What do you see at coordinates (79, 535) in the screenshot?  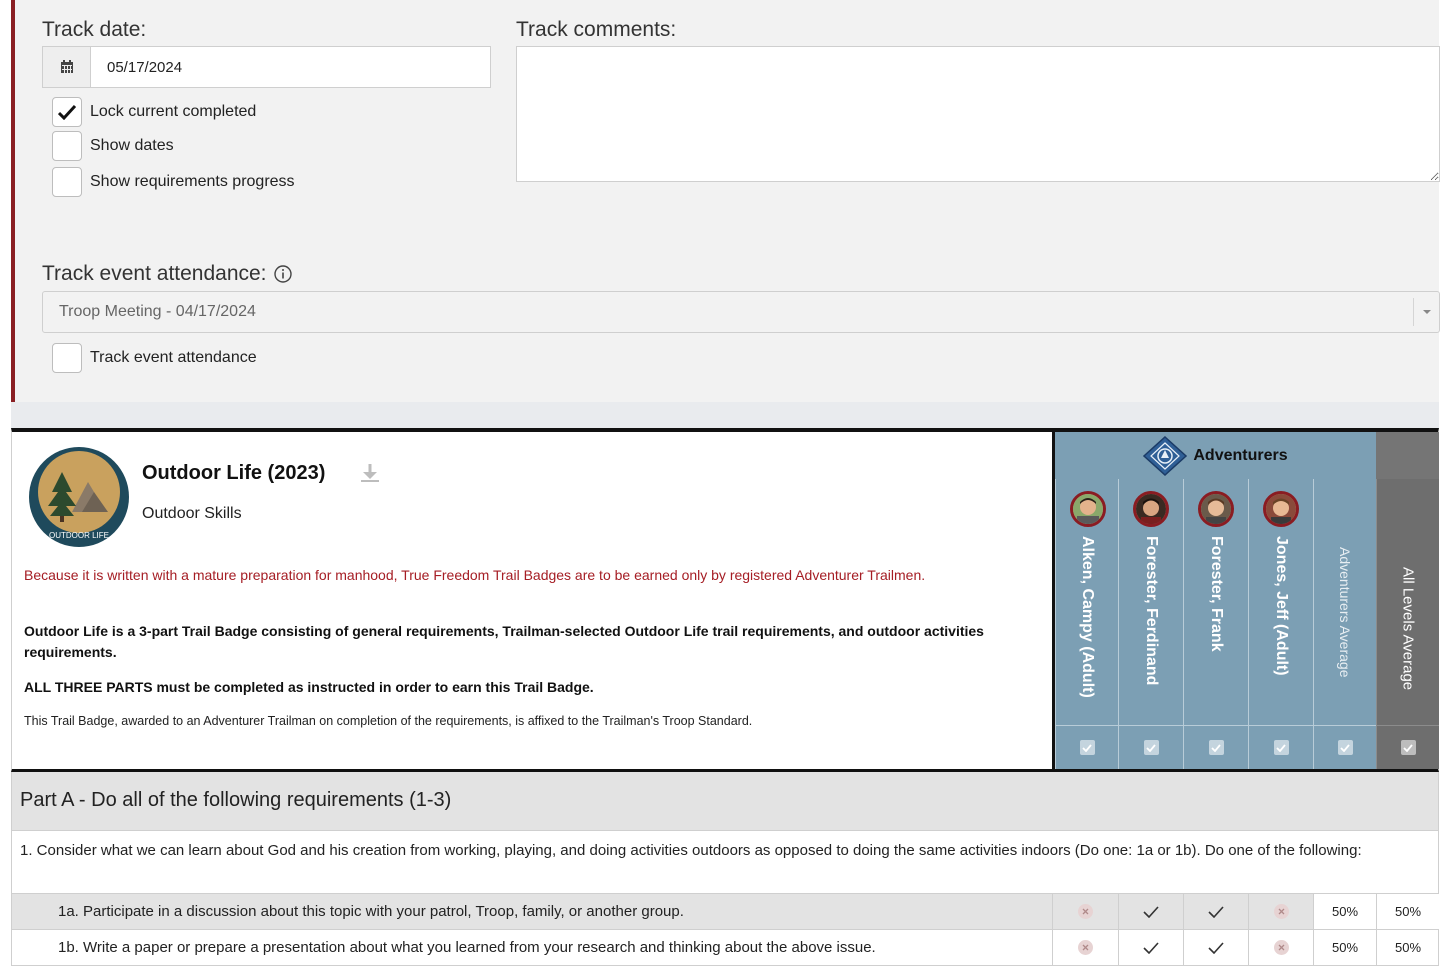 I see `badge-logo-text: OUTDOOR LIFE` at bounding box center [79, 535].